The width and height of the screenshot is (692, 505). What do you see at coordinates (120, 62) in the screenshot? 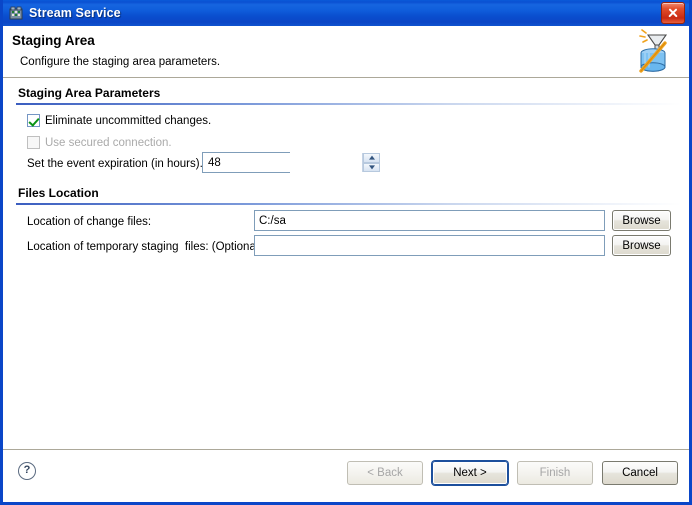
I see `page-subtitle: Configure the staging area parameters.` at bounding box center [120, 62].